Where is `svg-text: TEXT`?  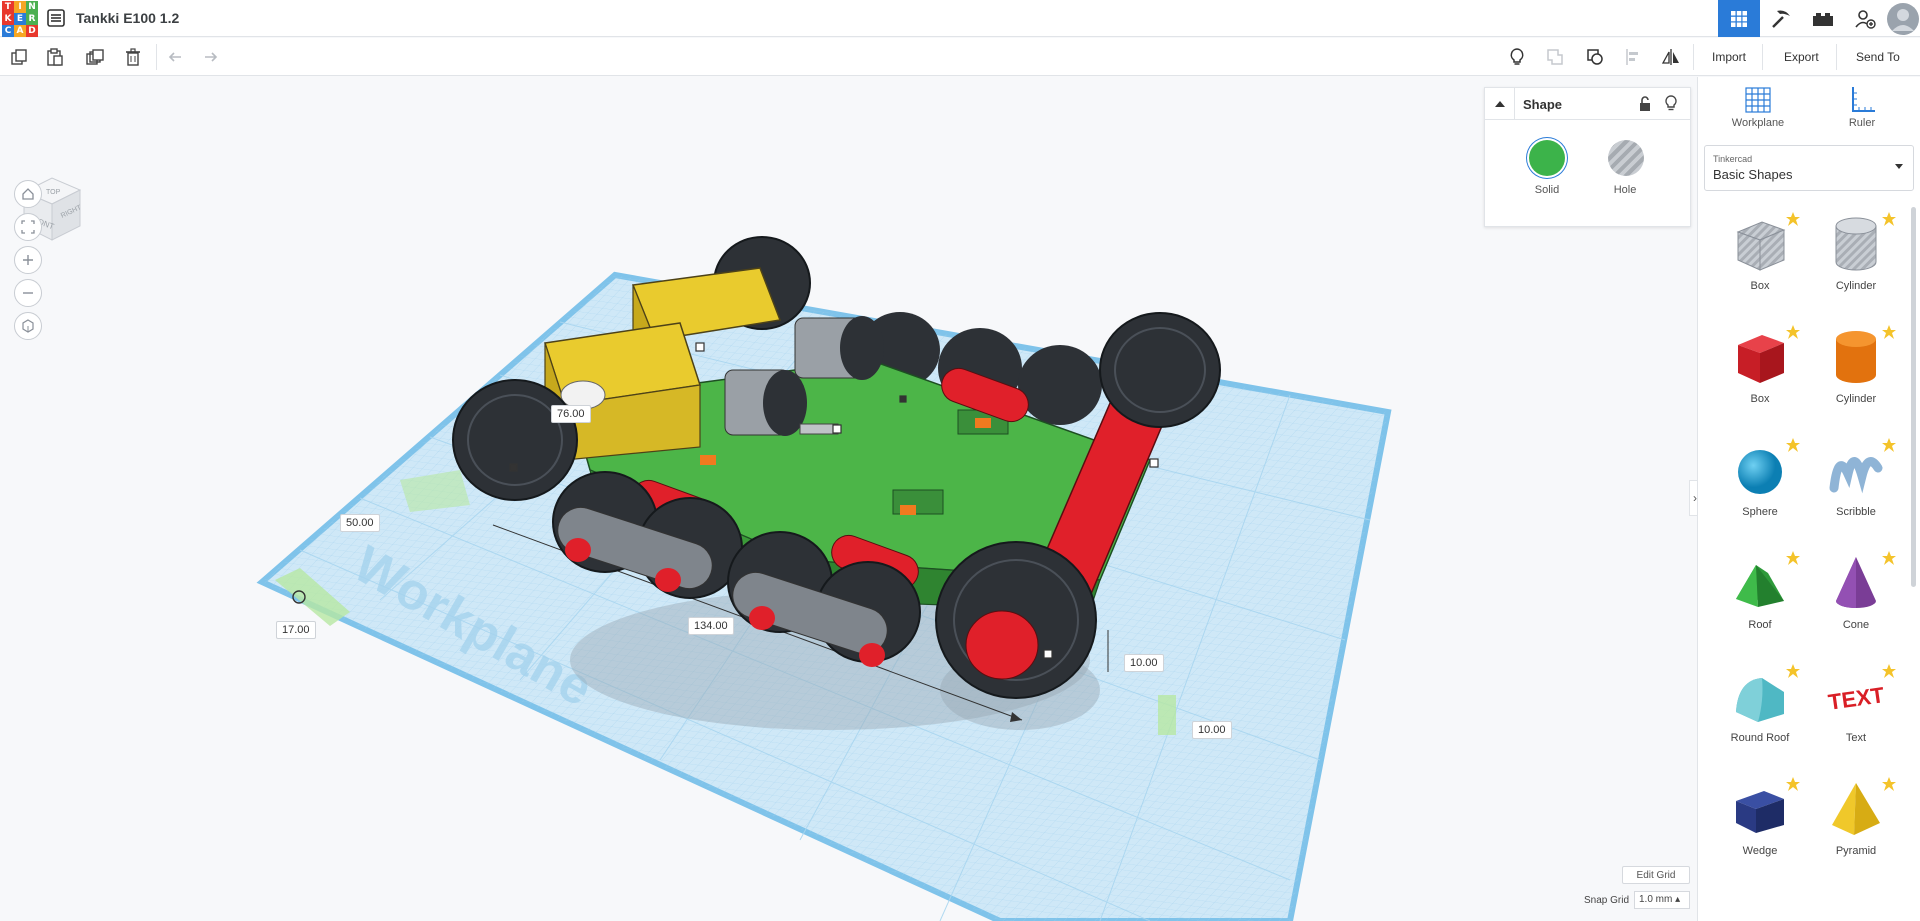
svg-text: TEXT is located at coordinates (1857, 698).